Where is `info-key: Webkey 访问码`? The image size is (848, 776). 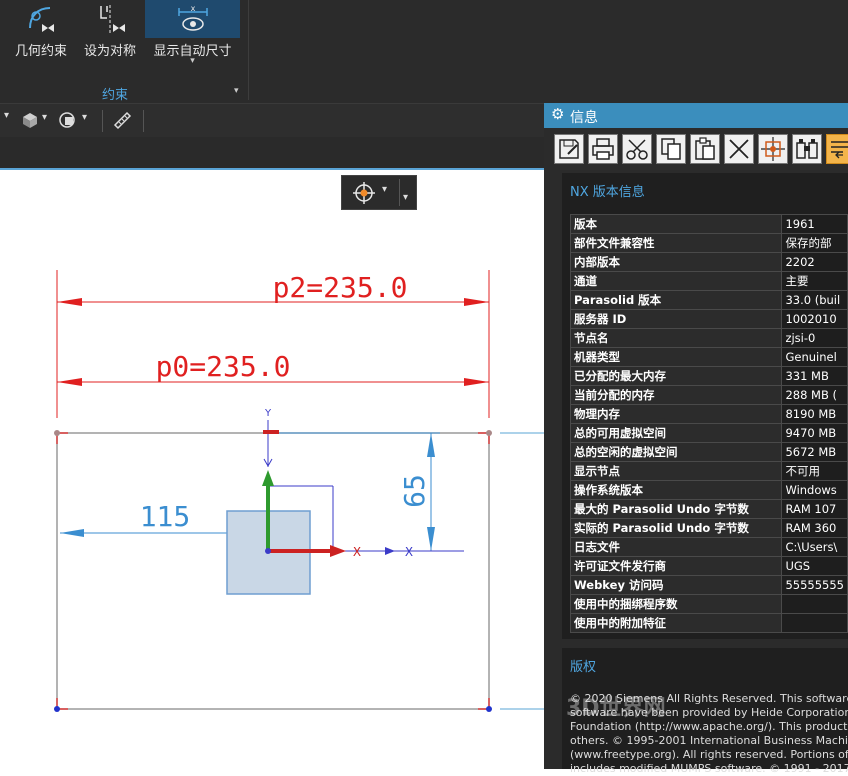 info-key: Webkey 访问码 is located at coordinates (676, 585).